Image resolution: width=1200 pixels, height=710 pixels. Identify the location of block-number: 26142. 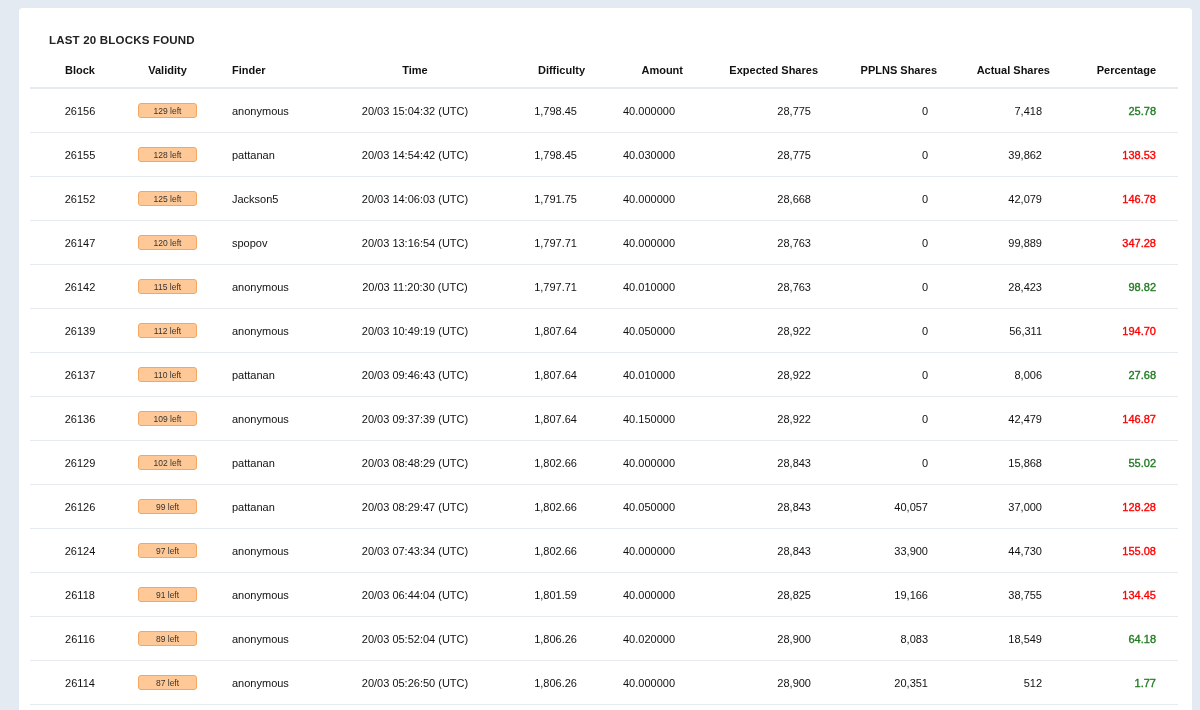
(80, 286).